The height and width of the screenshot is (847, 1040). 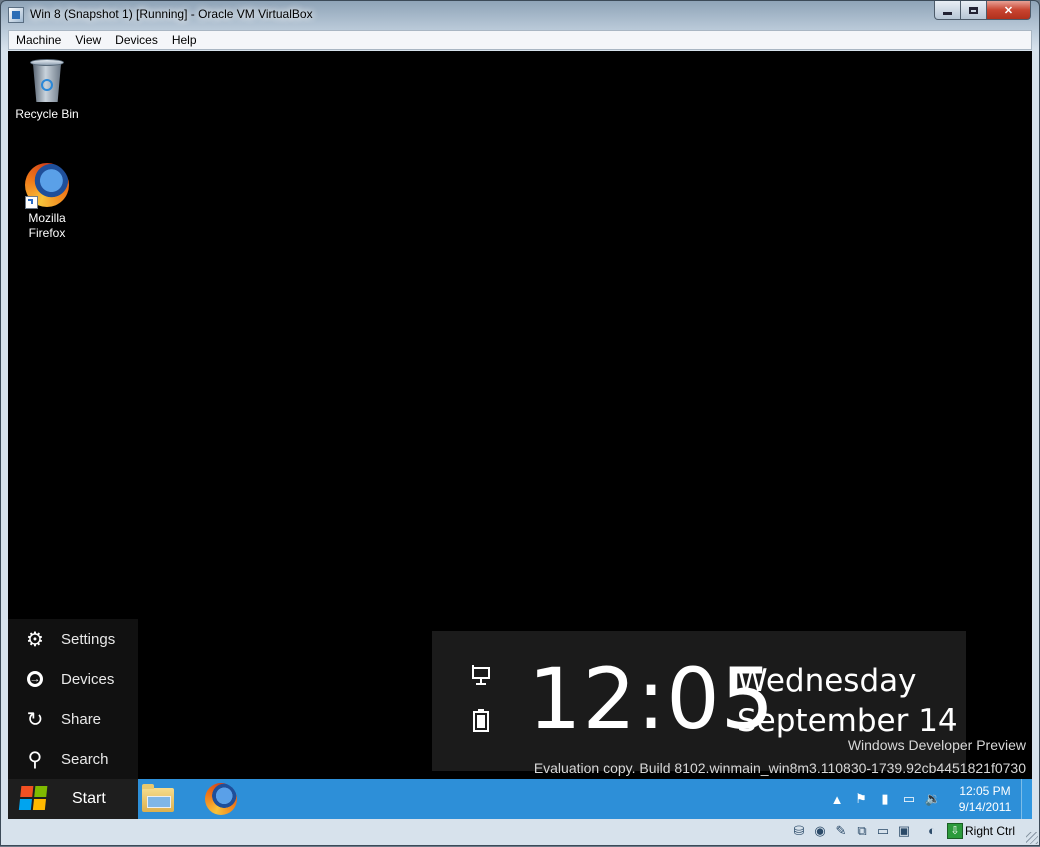 I want to click on desktop-icon-recycle-bin: Recycle Bin, so click(x=47, y=90).